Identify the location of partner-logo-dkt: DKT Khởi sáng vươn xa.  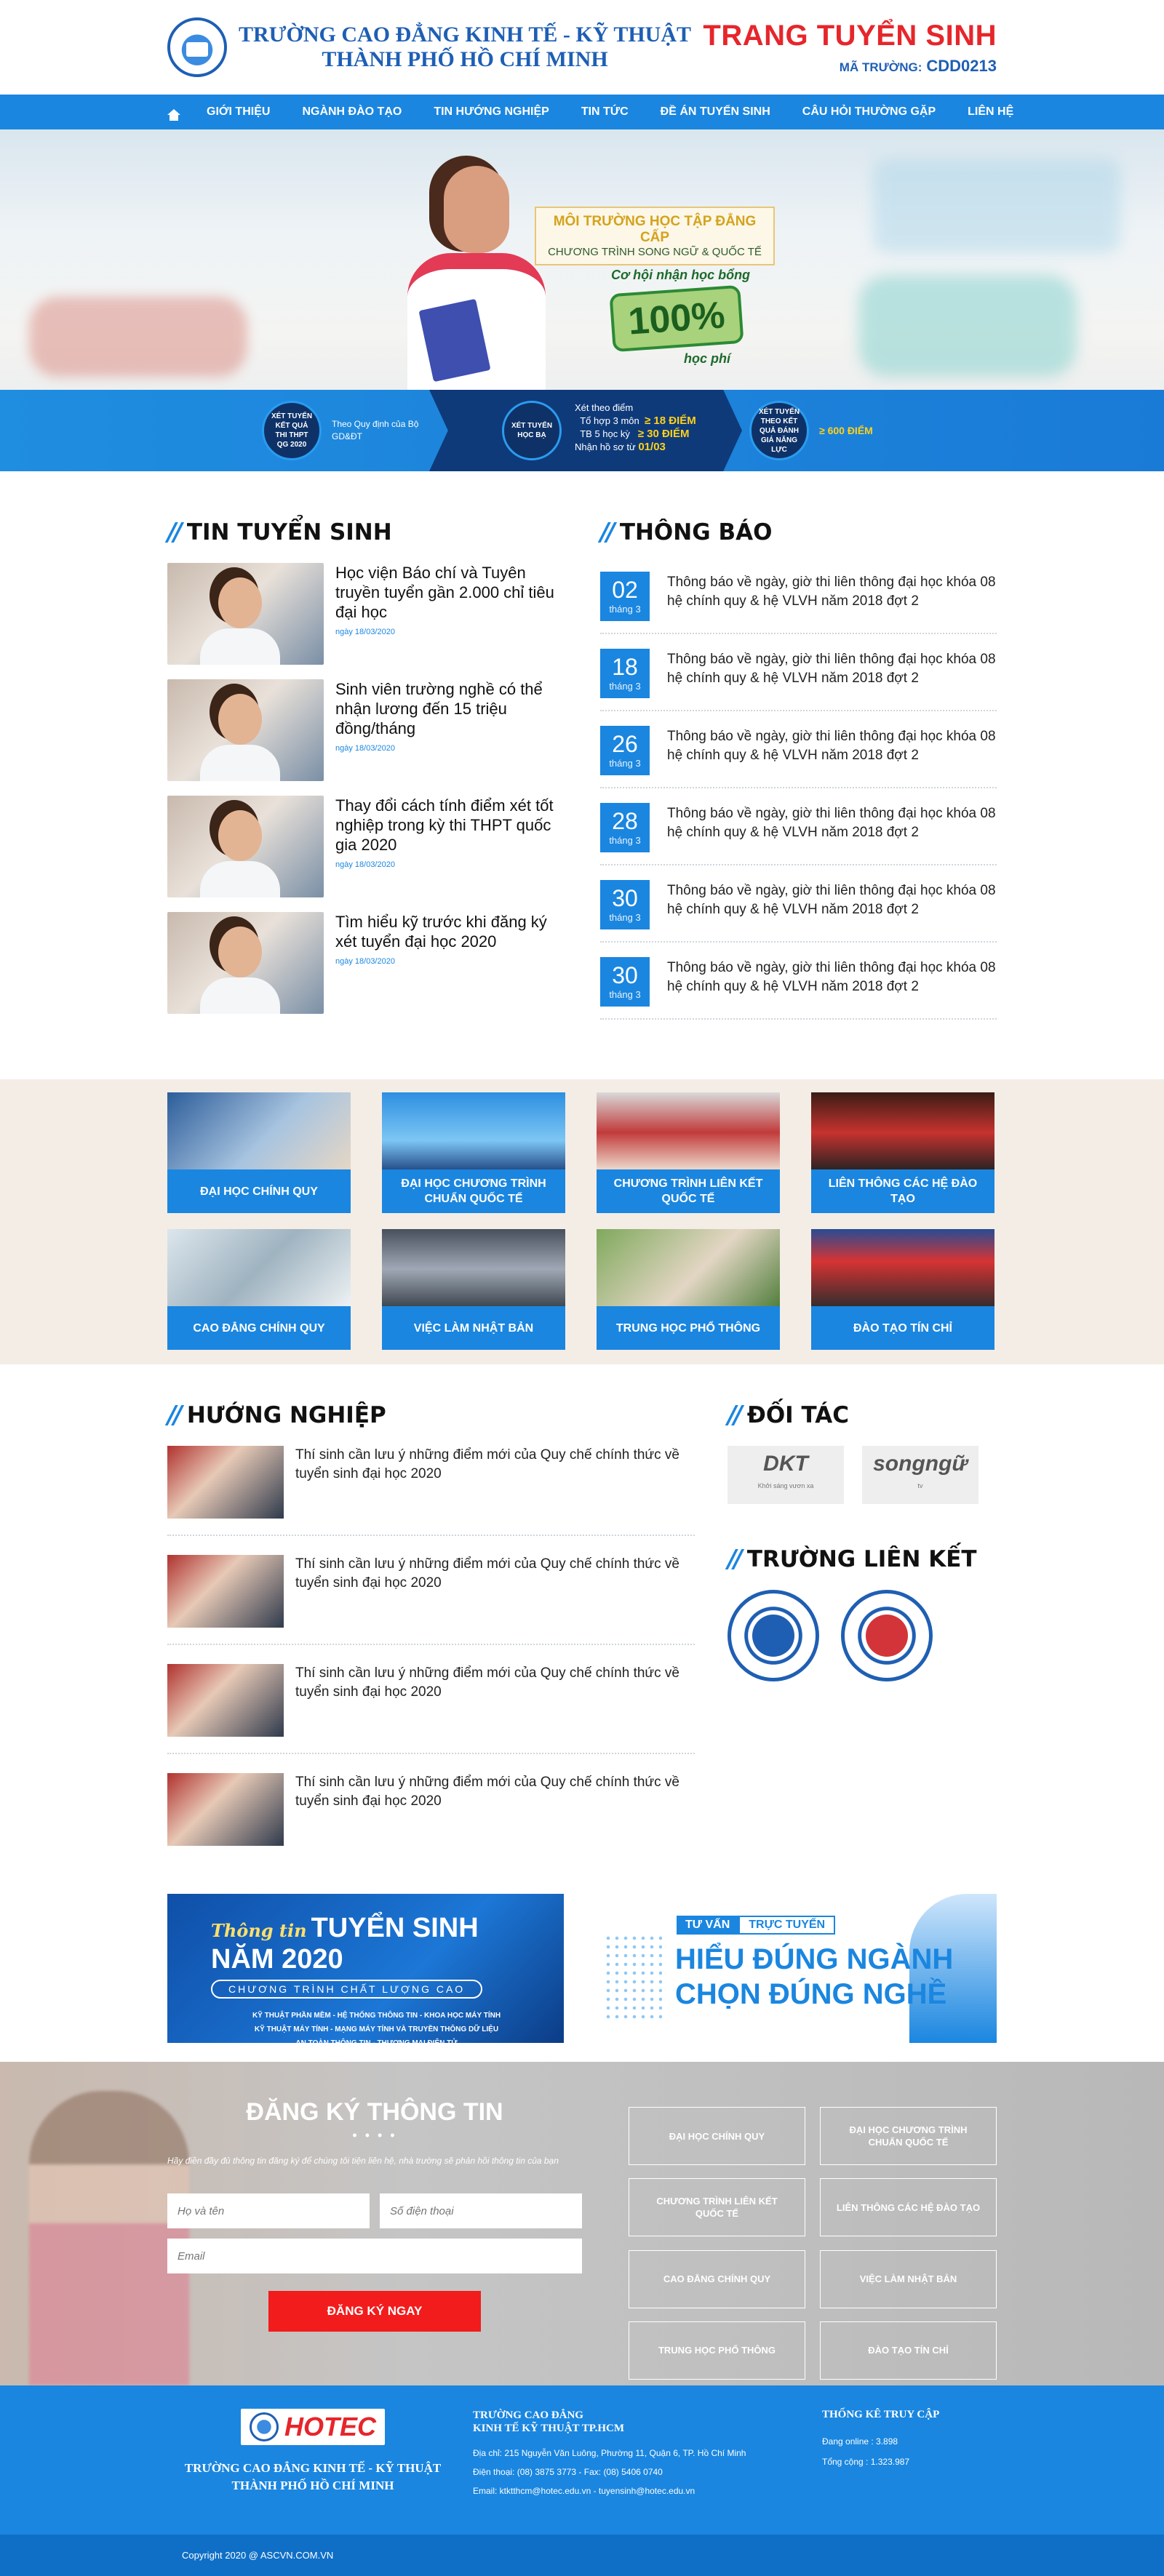
(786, 1475).